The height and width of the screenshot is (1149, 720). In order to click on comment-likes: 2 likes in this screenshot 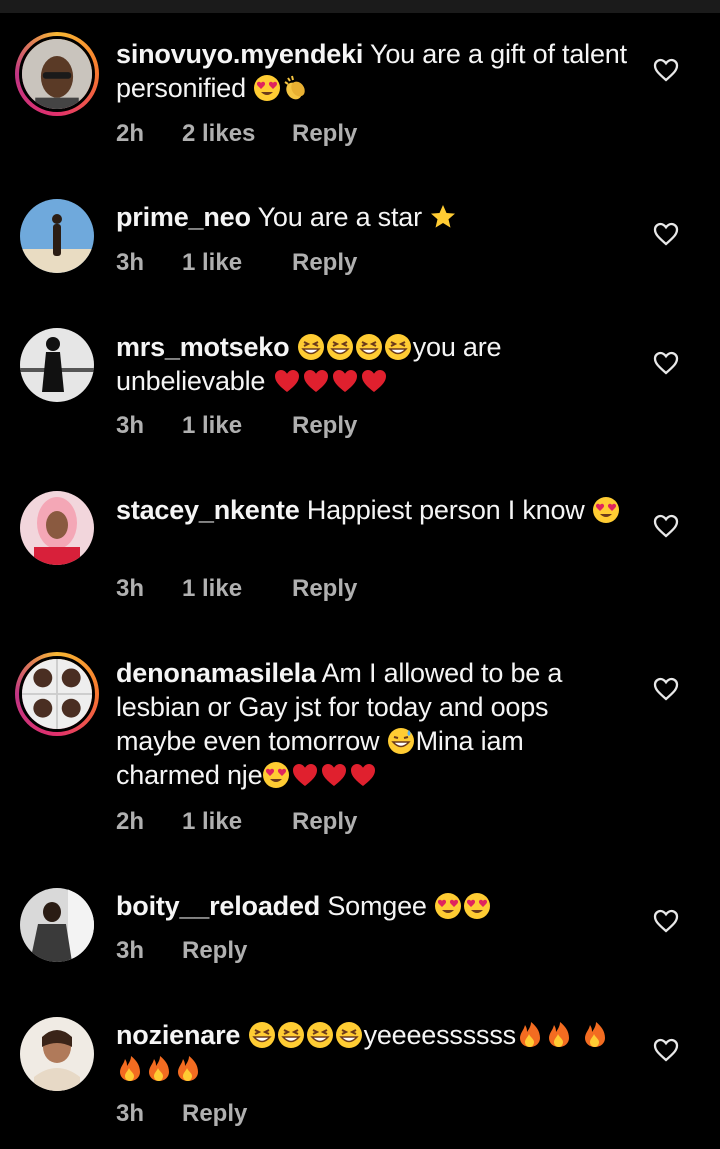, I will do `click(237, 134)`.